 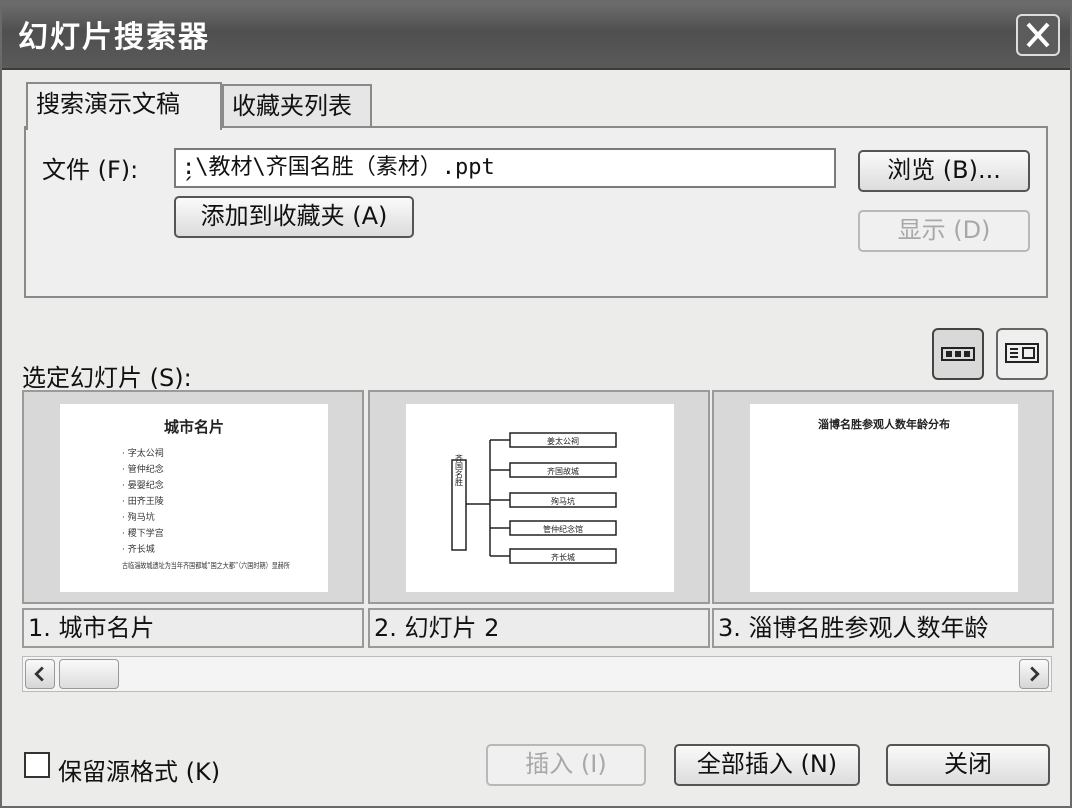 What do you see at coordinates (143, 533) in the screenshot?
I see `slide-1-bullet: · 稷下学宫` at bounding box center [143, 533].